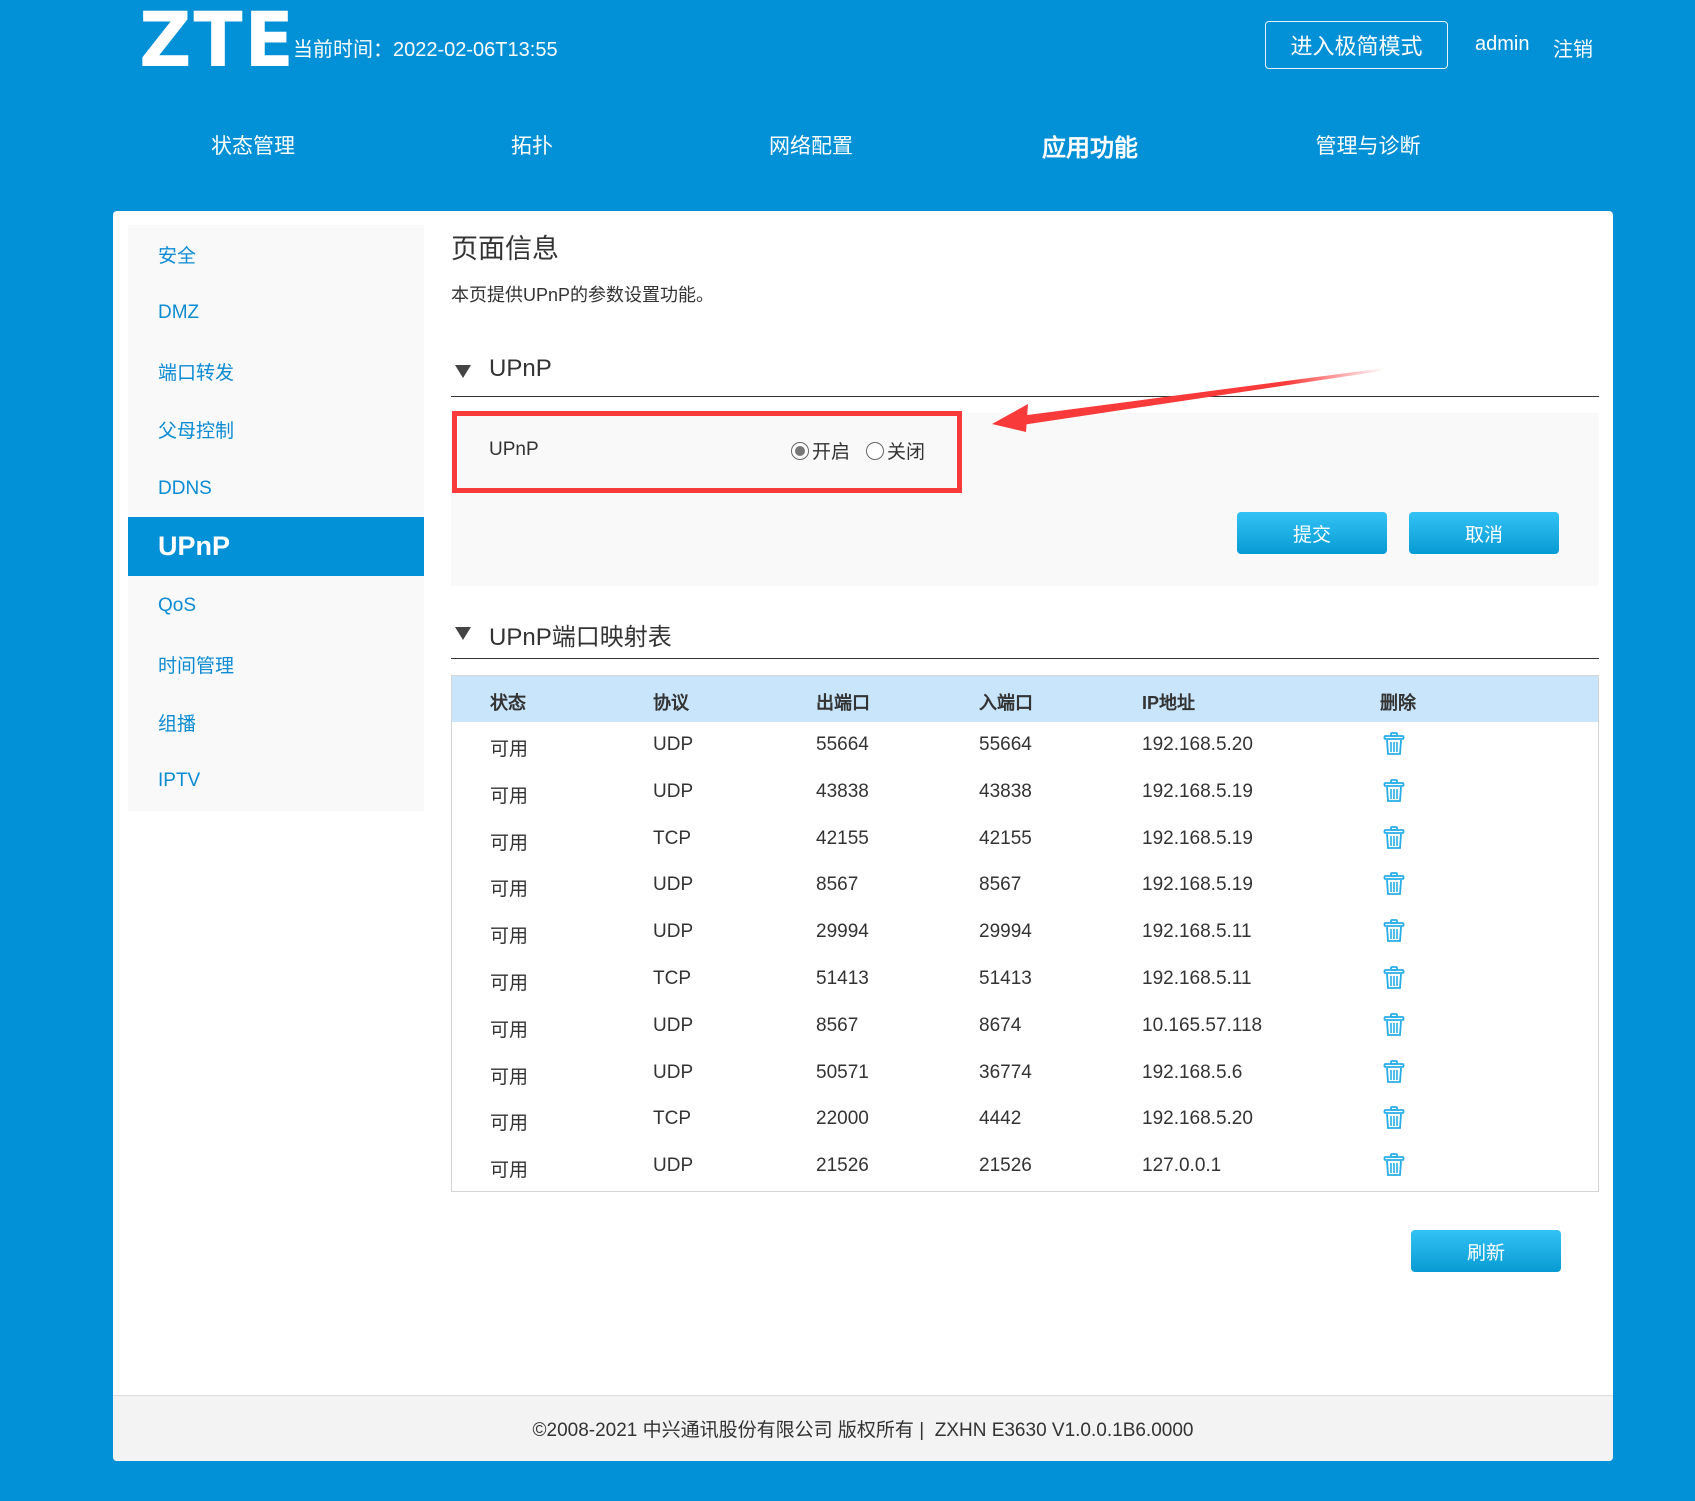  I want to click on upnp-section-title: UPnP, so click(520, 368).